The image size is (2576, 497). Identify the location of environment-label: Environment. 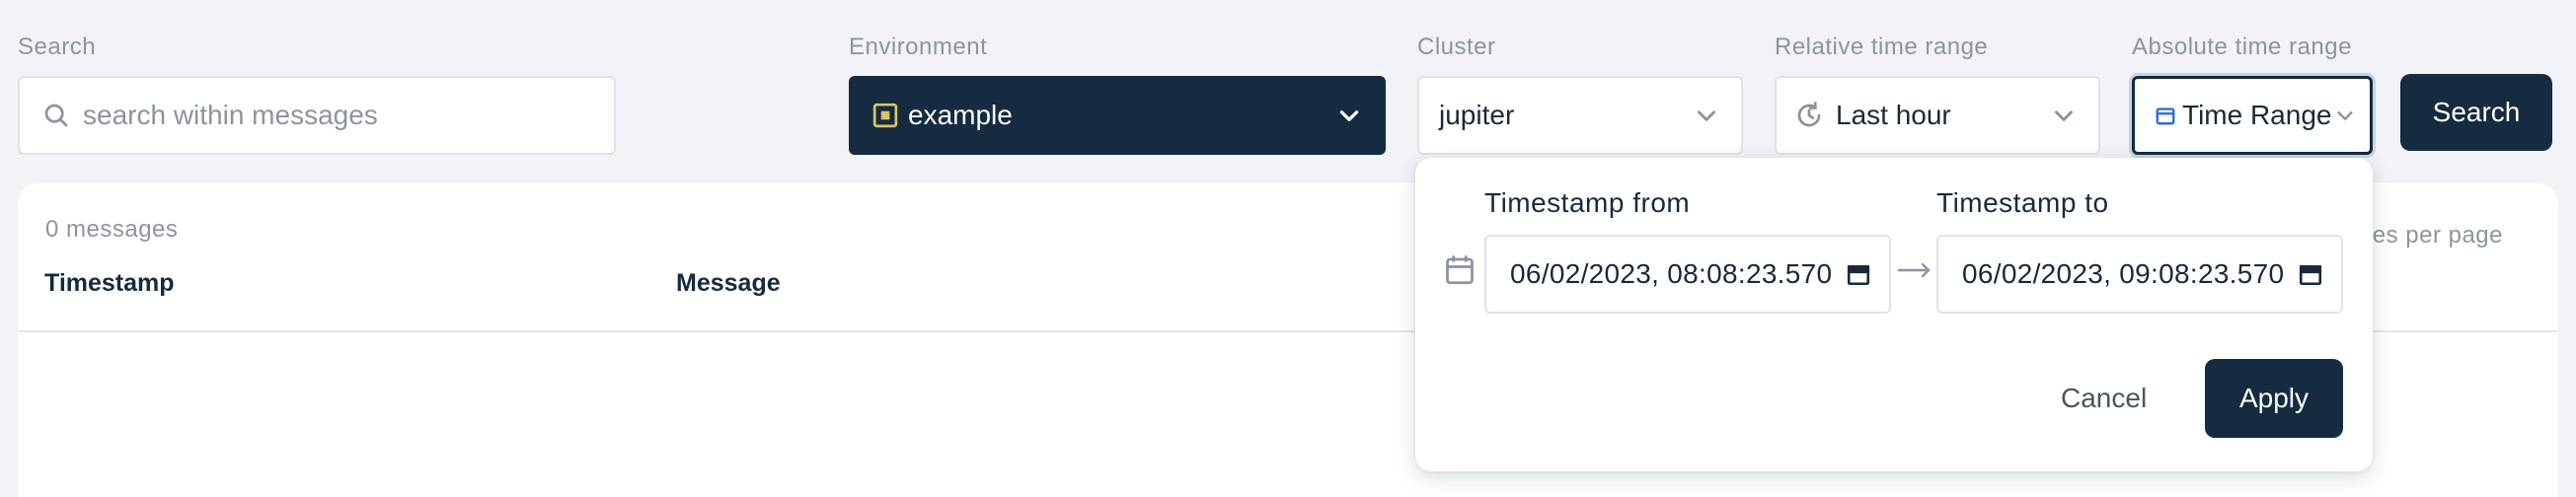
(918, 47).